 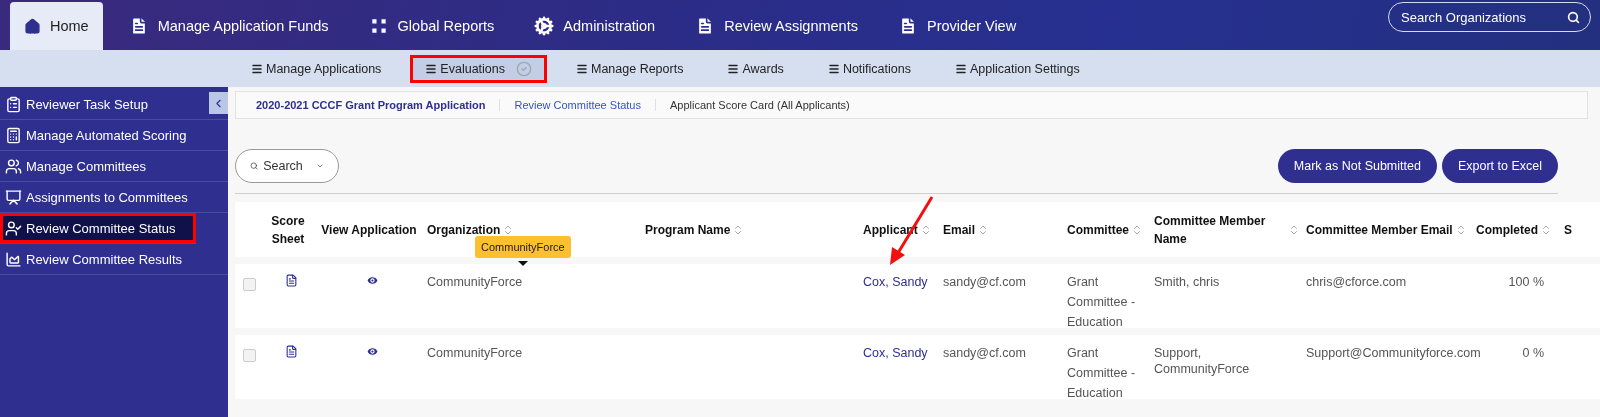 I want to click on nav-tab: Administration, so click(x=595, y=26).